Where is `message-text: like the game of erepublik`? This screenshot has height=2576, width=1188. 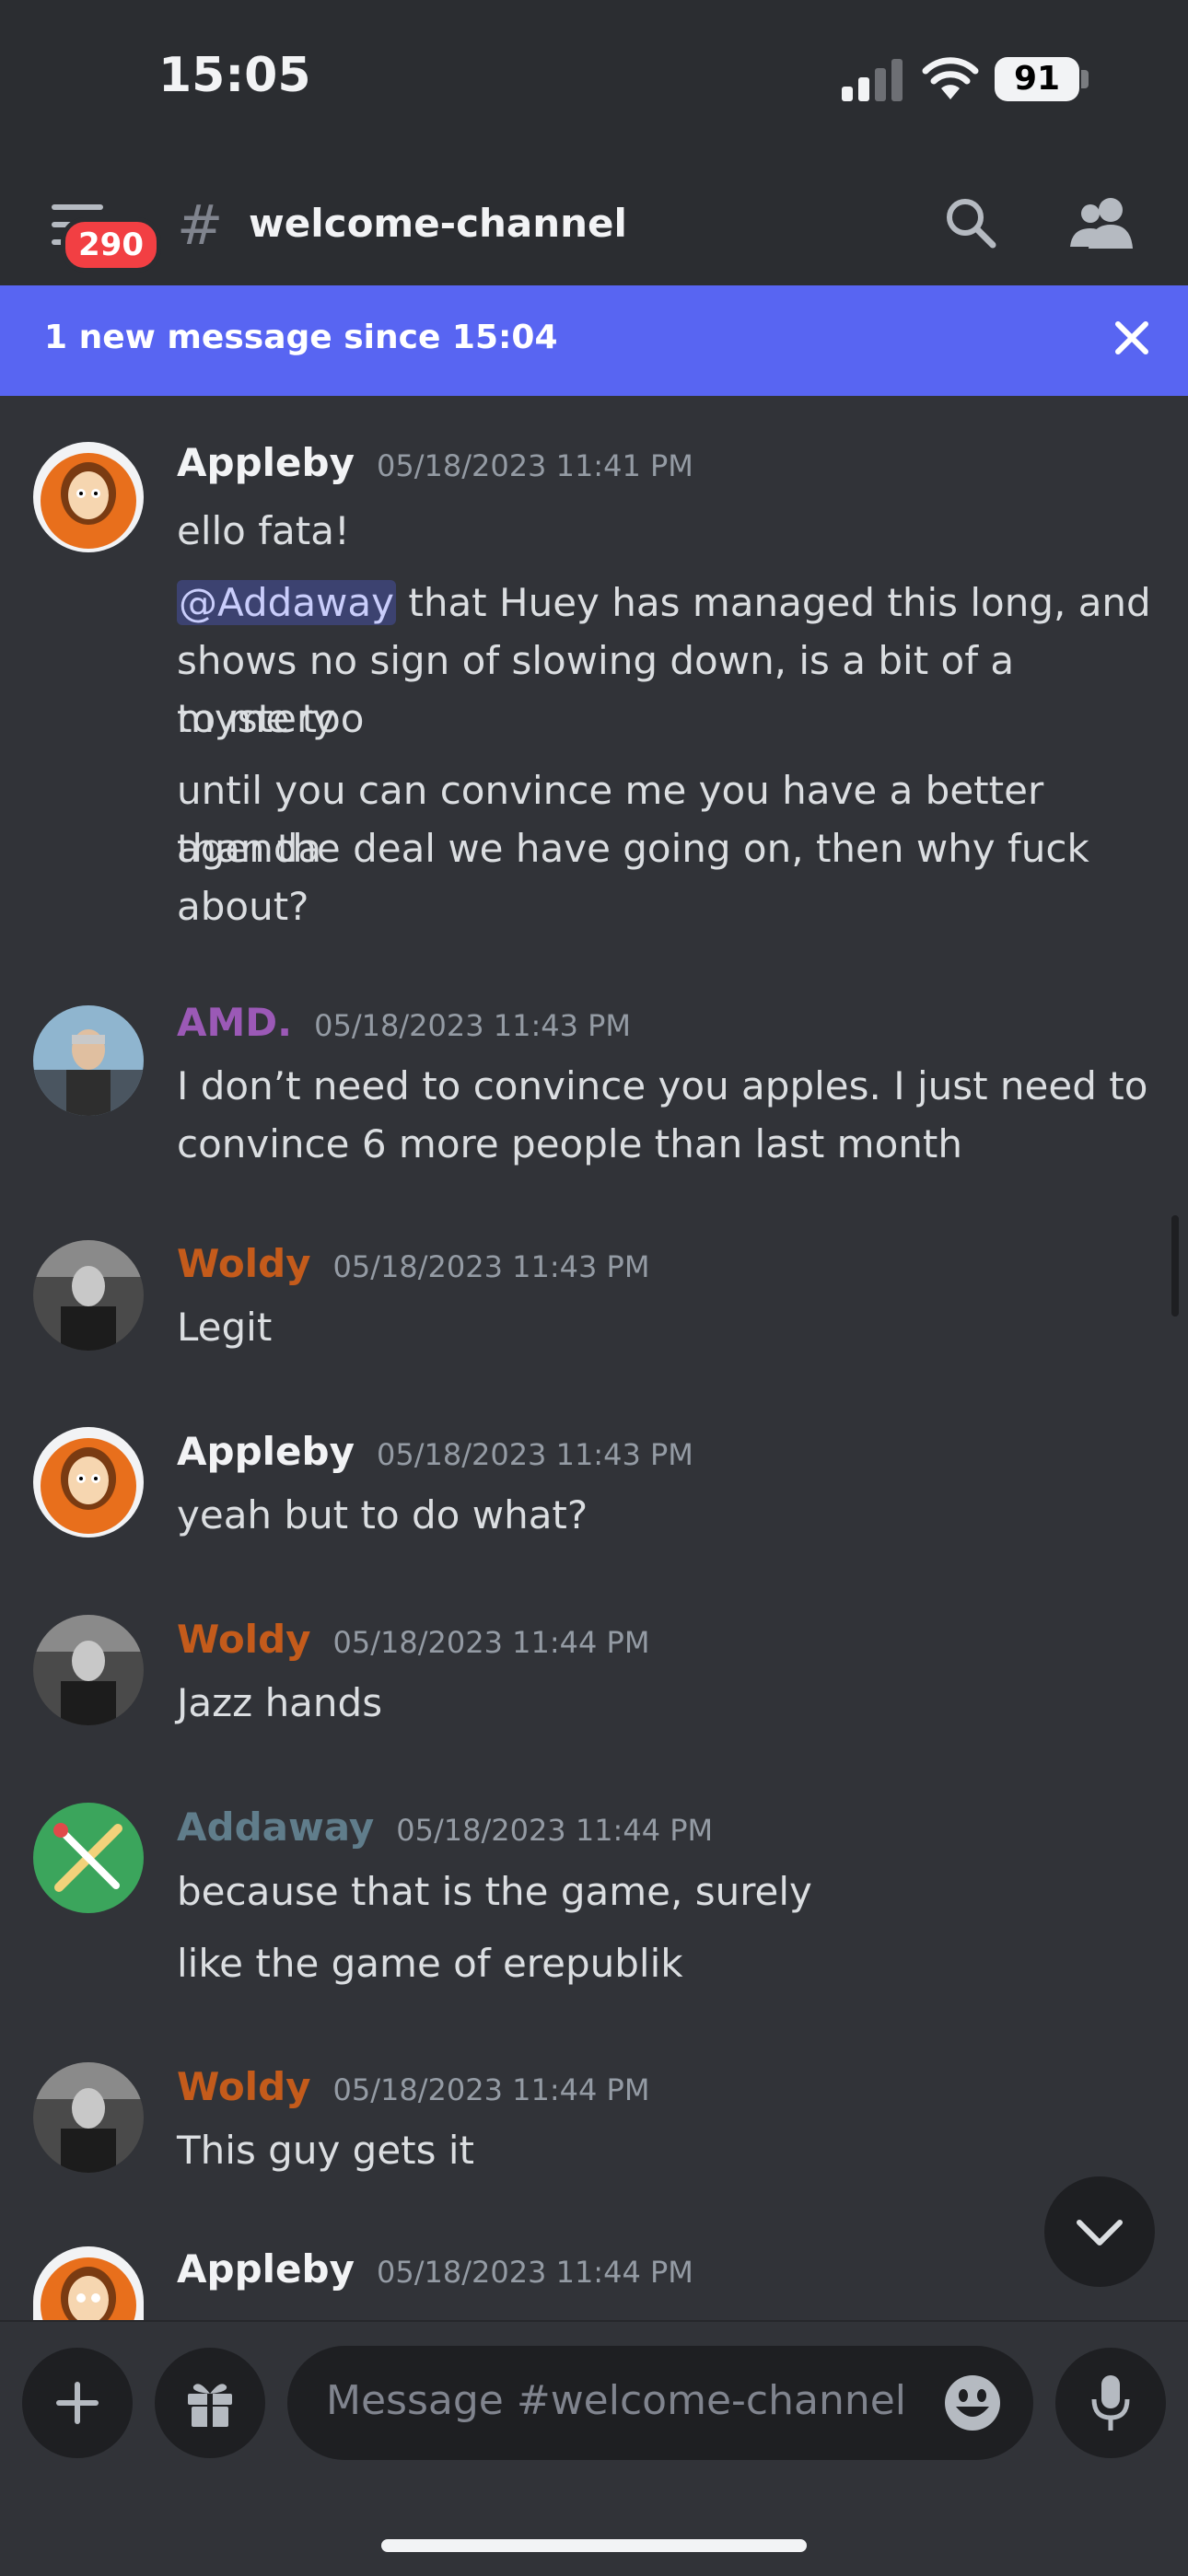 message-text: like the game of erepublik is located at coordinates (430, 1963).